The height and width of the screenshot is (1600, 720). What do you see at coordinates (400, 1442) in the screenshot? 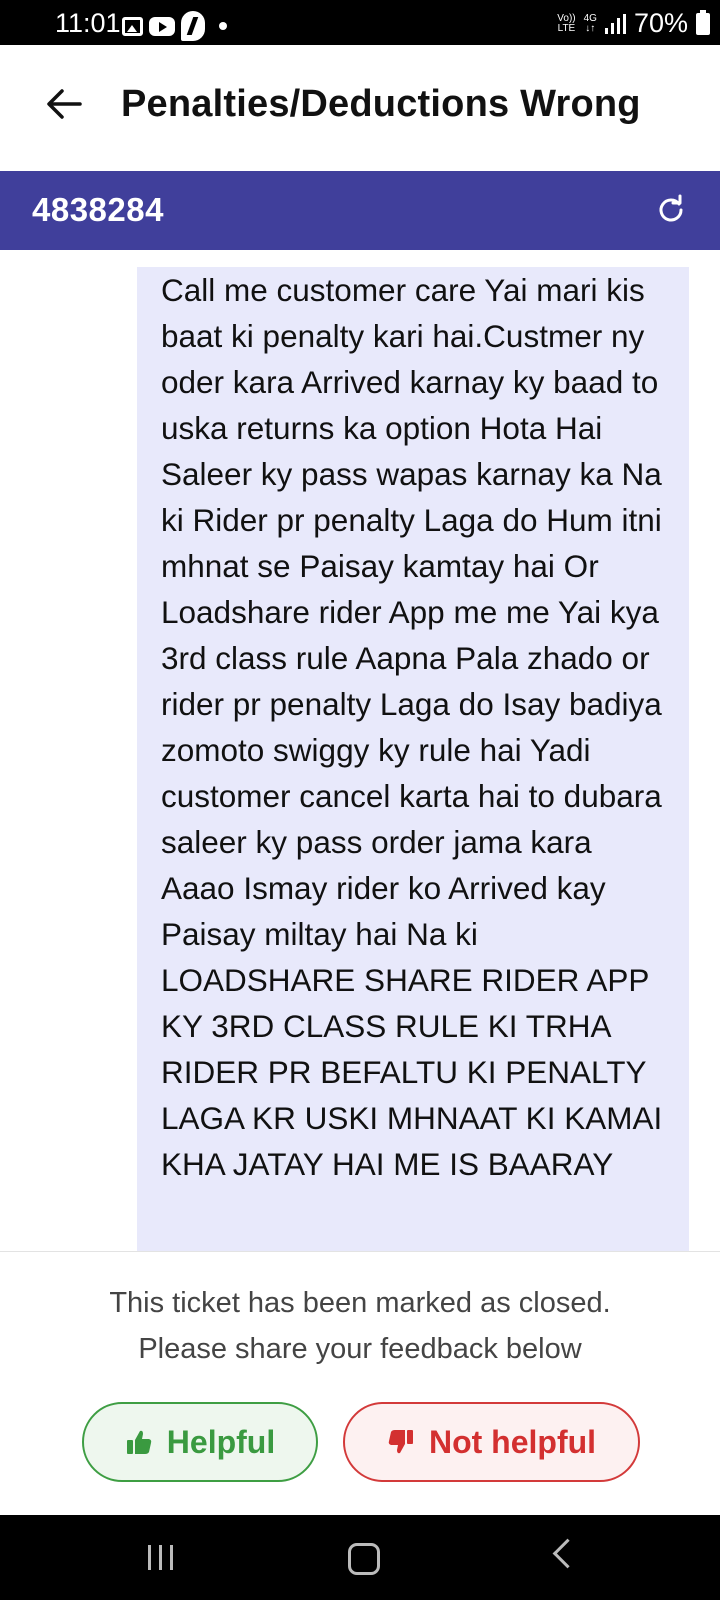
I see `thumbs-down-icon` at bounding box center [400, 1442].